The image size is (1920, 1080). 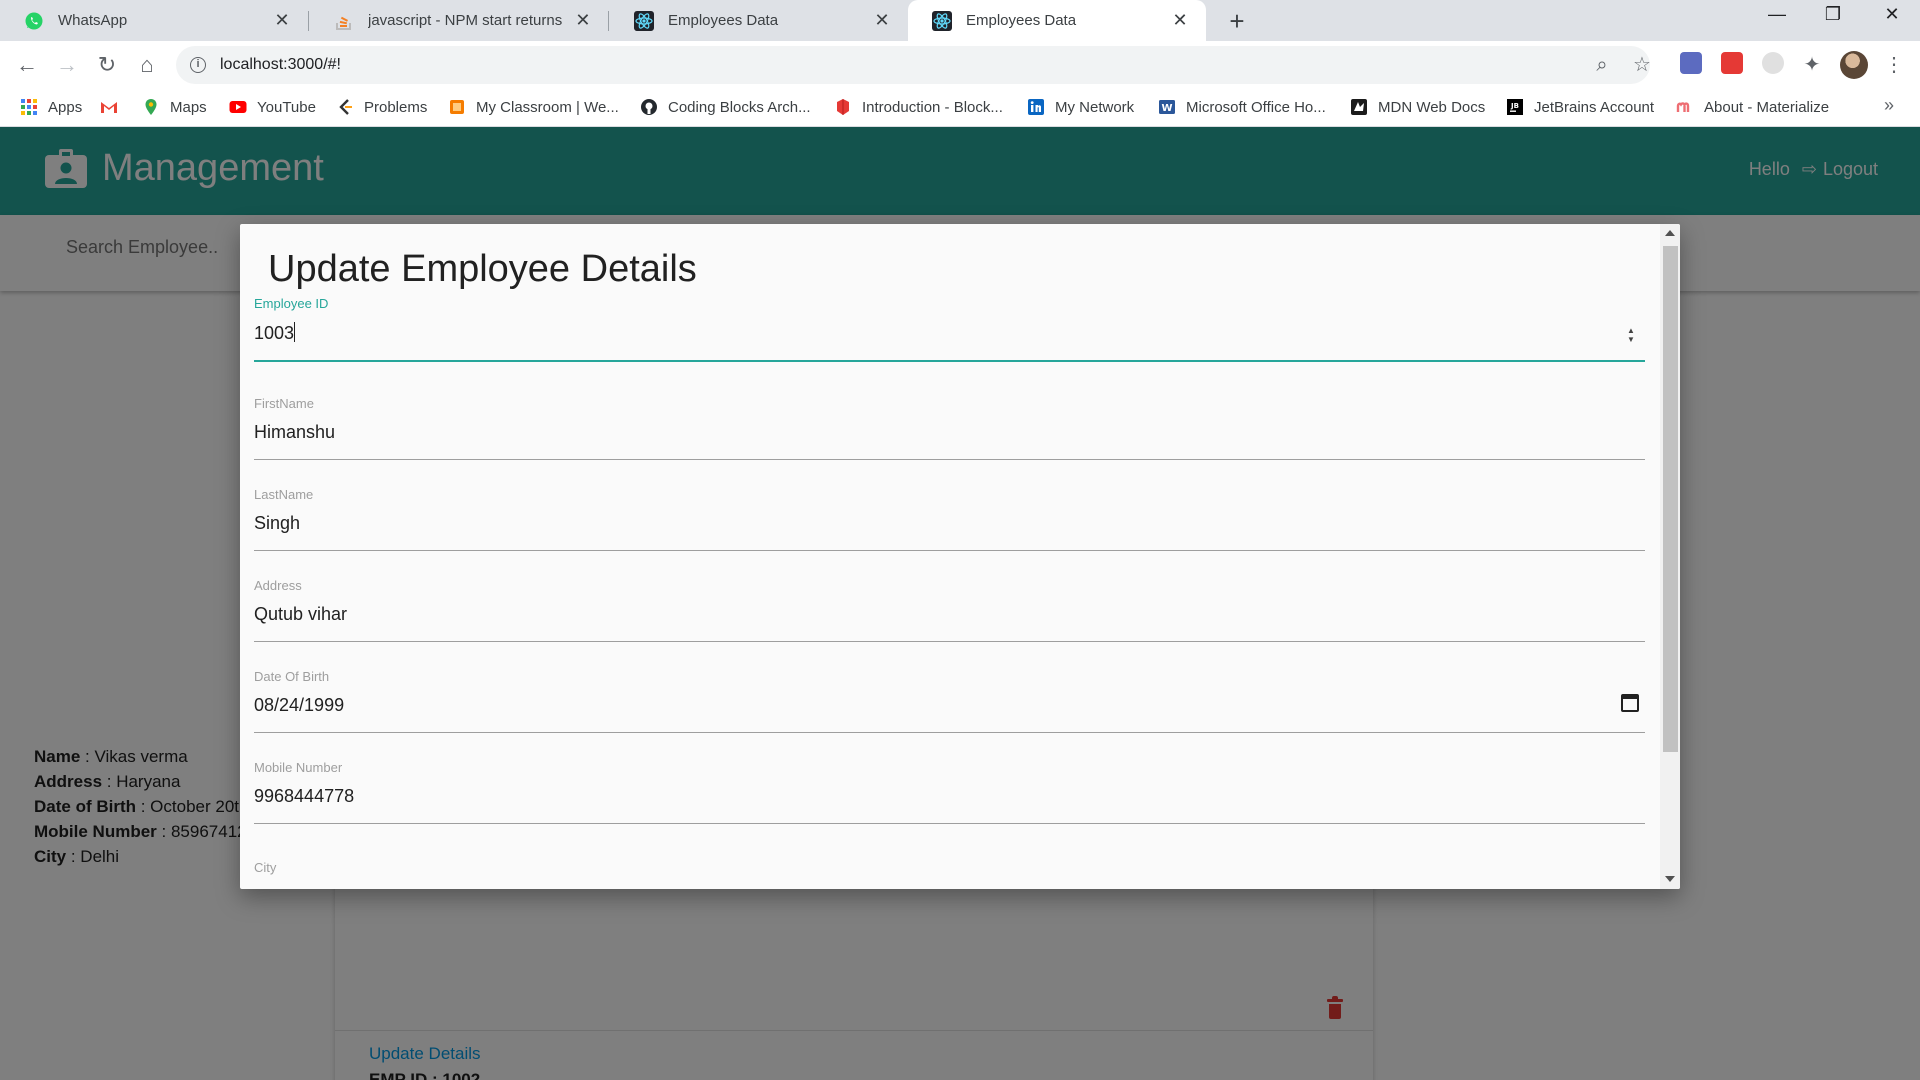 I want to click on bookmark-youtube: YouTube, so click(x=272, y=107).